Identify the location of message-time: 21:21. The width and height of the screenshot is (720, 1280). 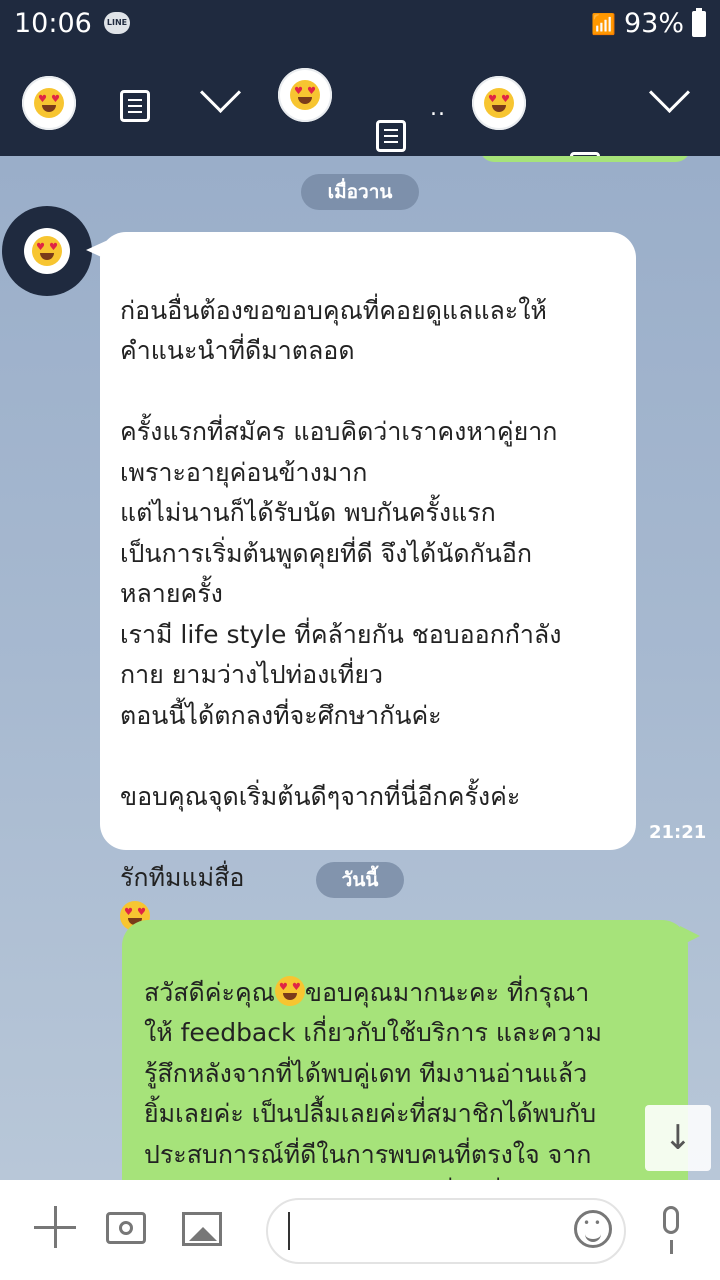
(678, 832).